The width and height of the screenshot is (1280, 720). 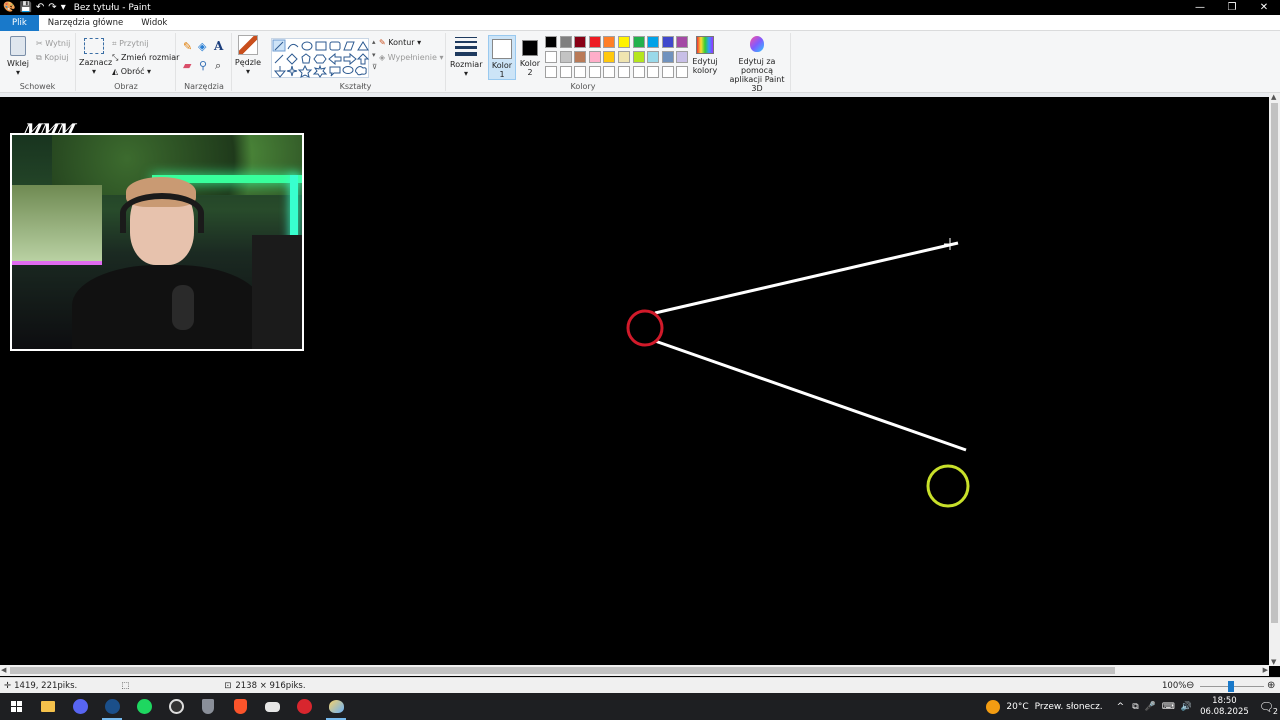 I want to click on color1-button: Kolor 1, so click(x=502, y=57).